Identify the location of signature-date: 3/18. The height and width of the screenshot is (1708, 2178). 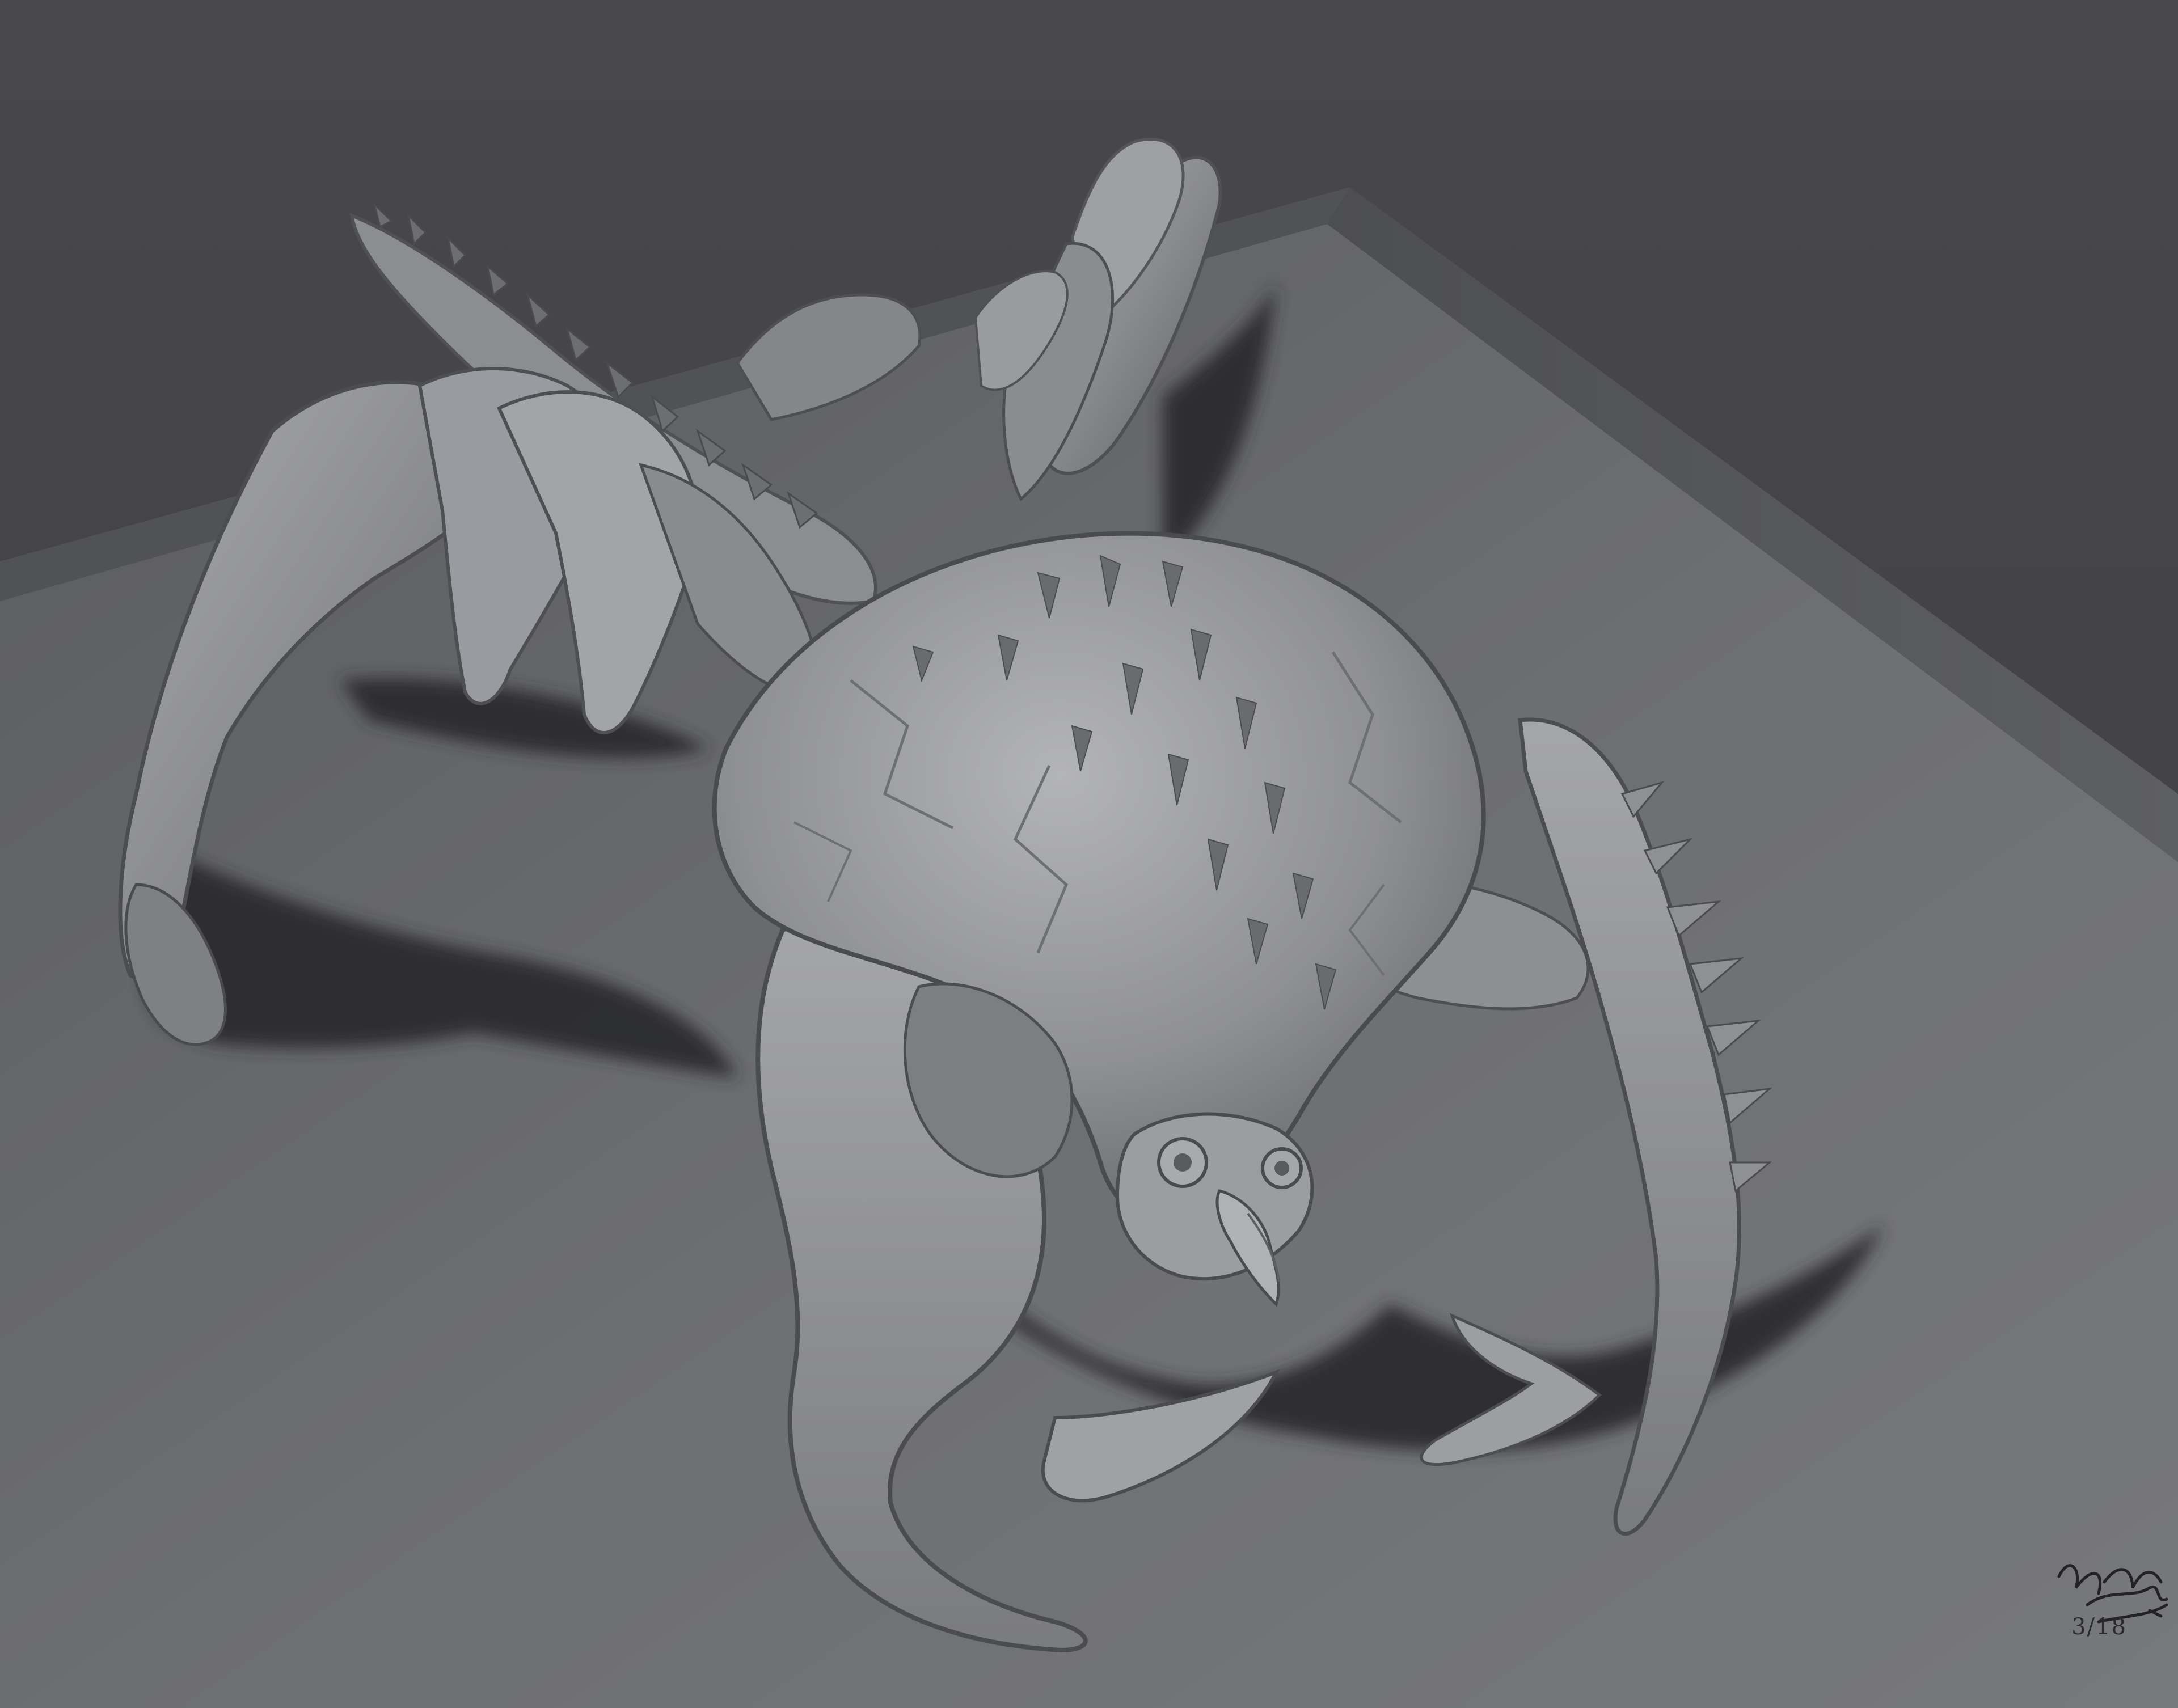
(2099, 1627).